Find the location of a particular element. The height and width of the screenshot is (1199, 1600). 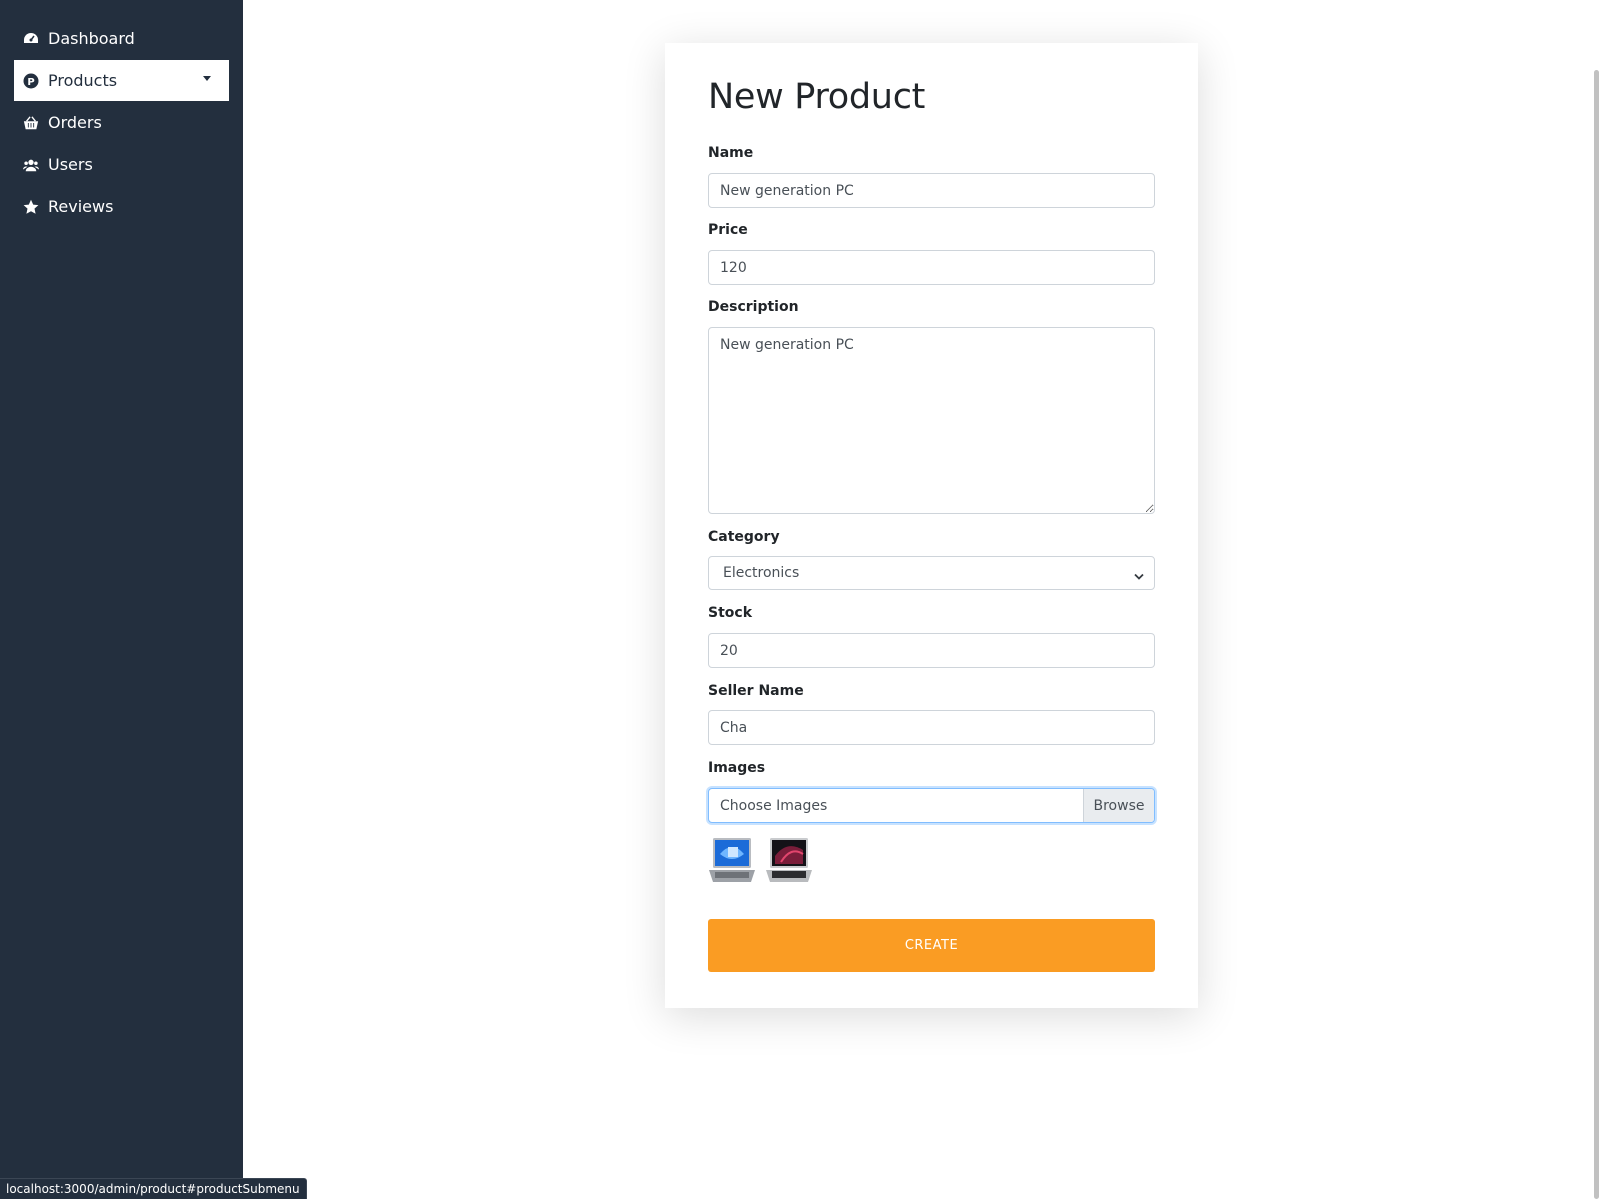

product-p-icon: P is located at coordinates (31, 81).